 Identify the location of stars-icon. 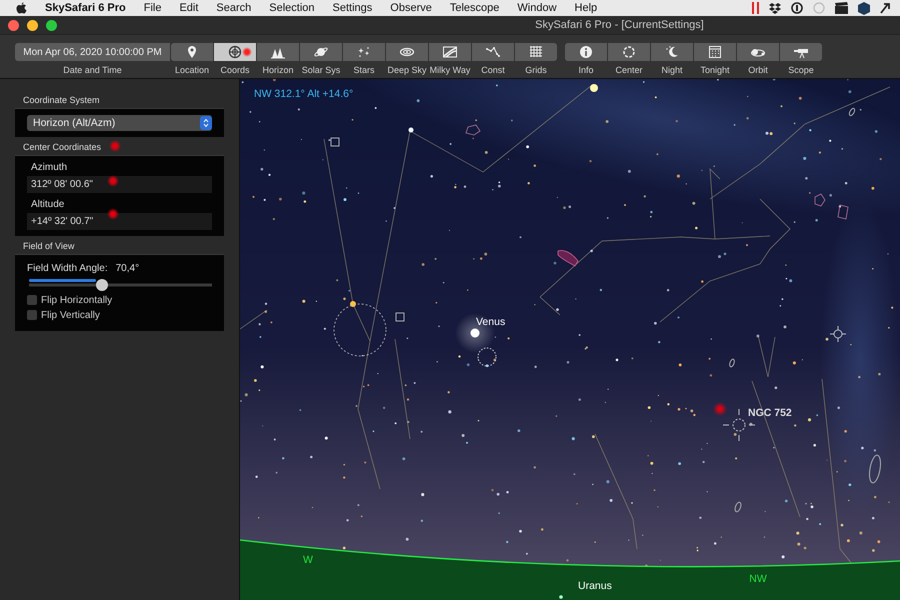
(364, 52).